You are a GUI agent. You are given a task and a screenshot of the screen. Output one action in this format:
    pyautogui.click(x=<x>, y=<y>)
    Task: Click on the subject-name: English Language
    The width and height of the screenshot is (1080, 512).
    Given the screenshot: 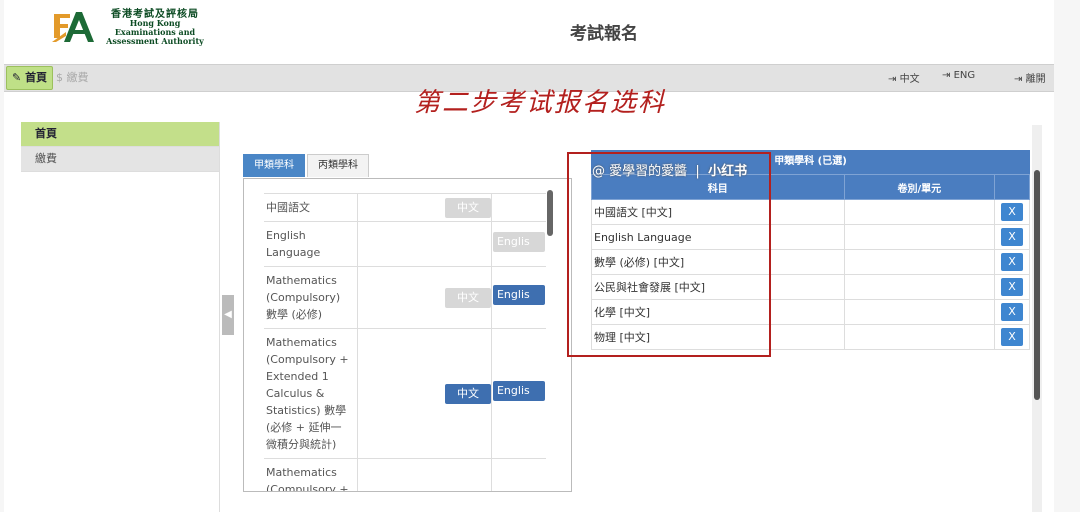 What is the action you would take?
    pyautogui.click(x=311, y=244)
    